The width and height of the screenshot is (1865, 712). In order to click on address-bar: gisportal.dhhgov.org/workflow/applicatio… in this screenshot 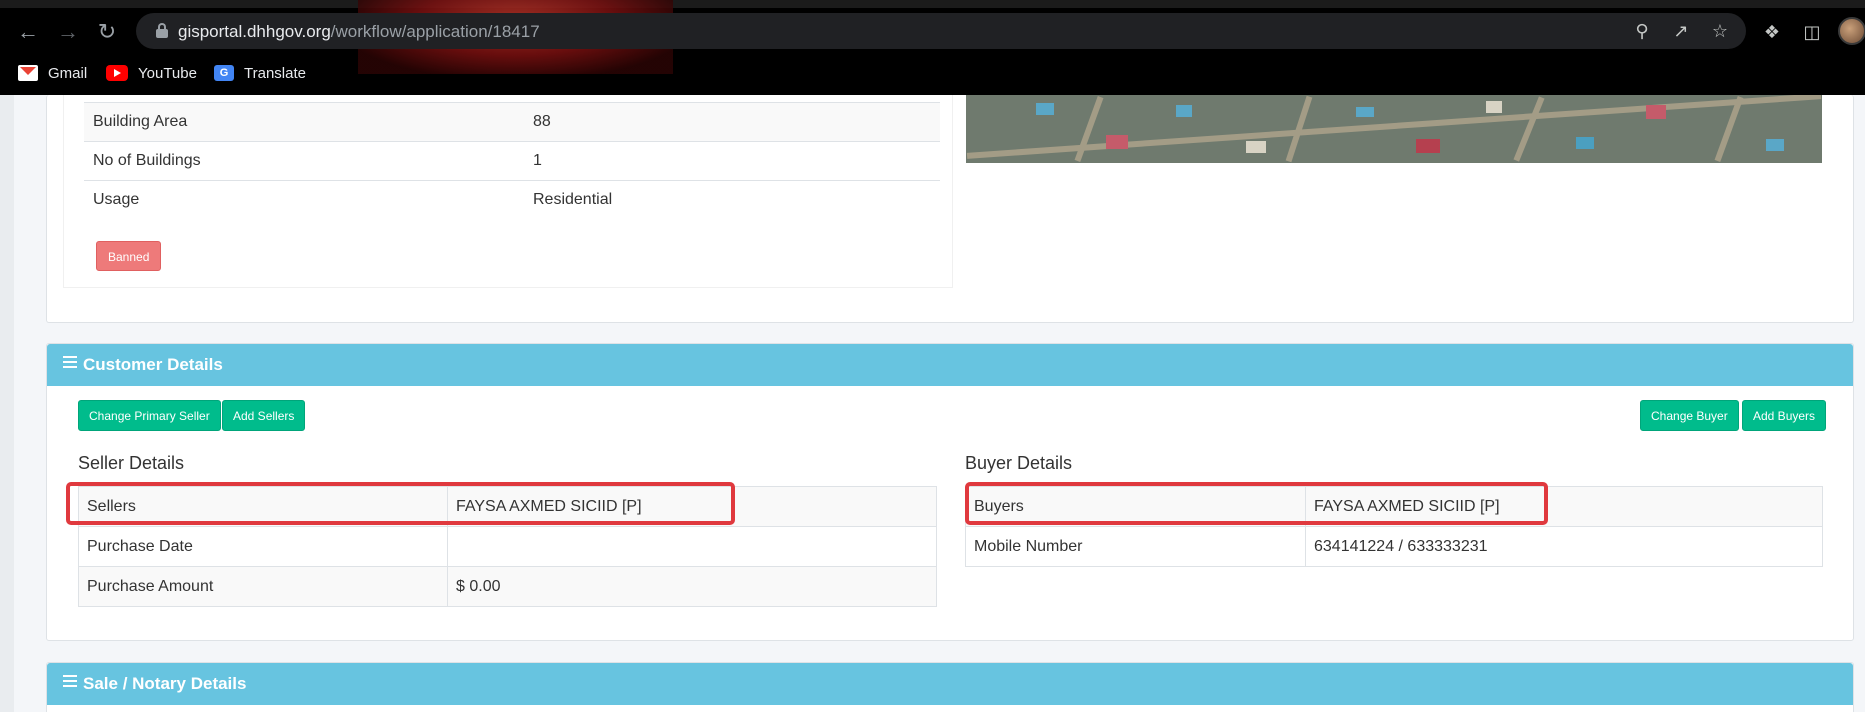, I will do `click(941, 31)`.